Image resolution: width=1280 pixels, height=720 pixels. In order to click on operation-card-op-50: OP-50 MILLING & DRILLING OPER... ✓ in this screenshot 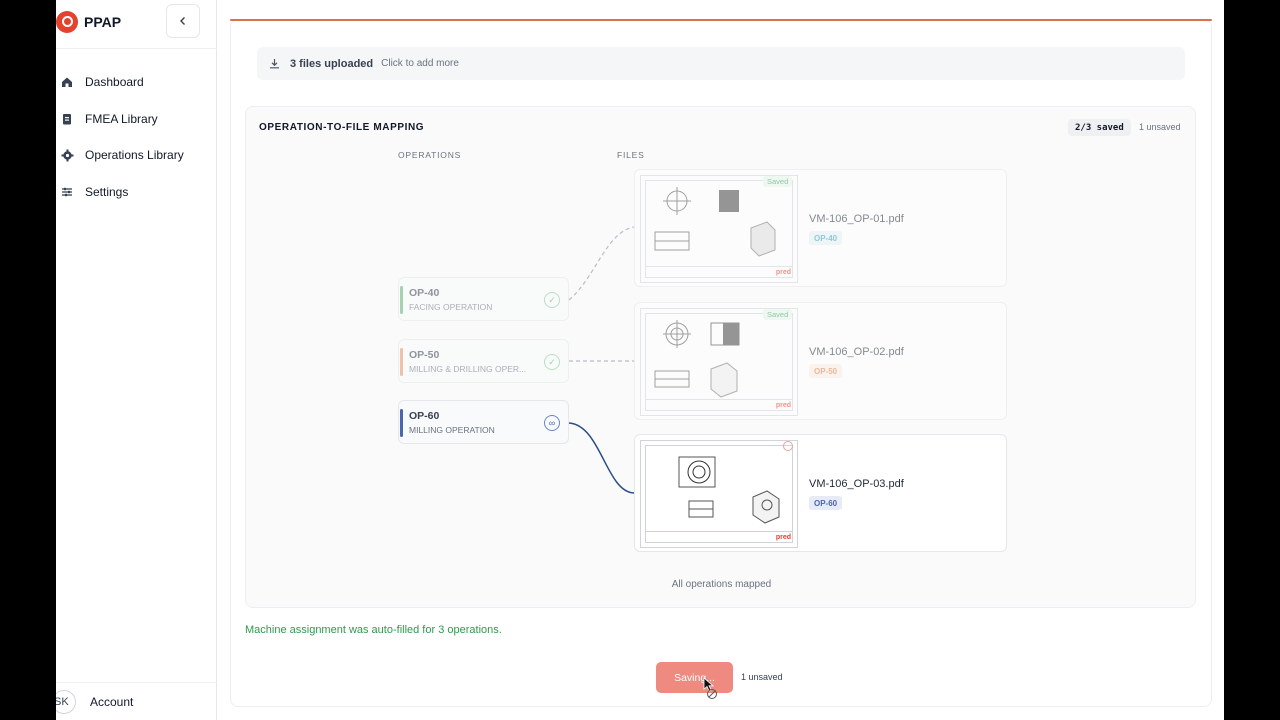, I will do `click(483, 361)`.